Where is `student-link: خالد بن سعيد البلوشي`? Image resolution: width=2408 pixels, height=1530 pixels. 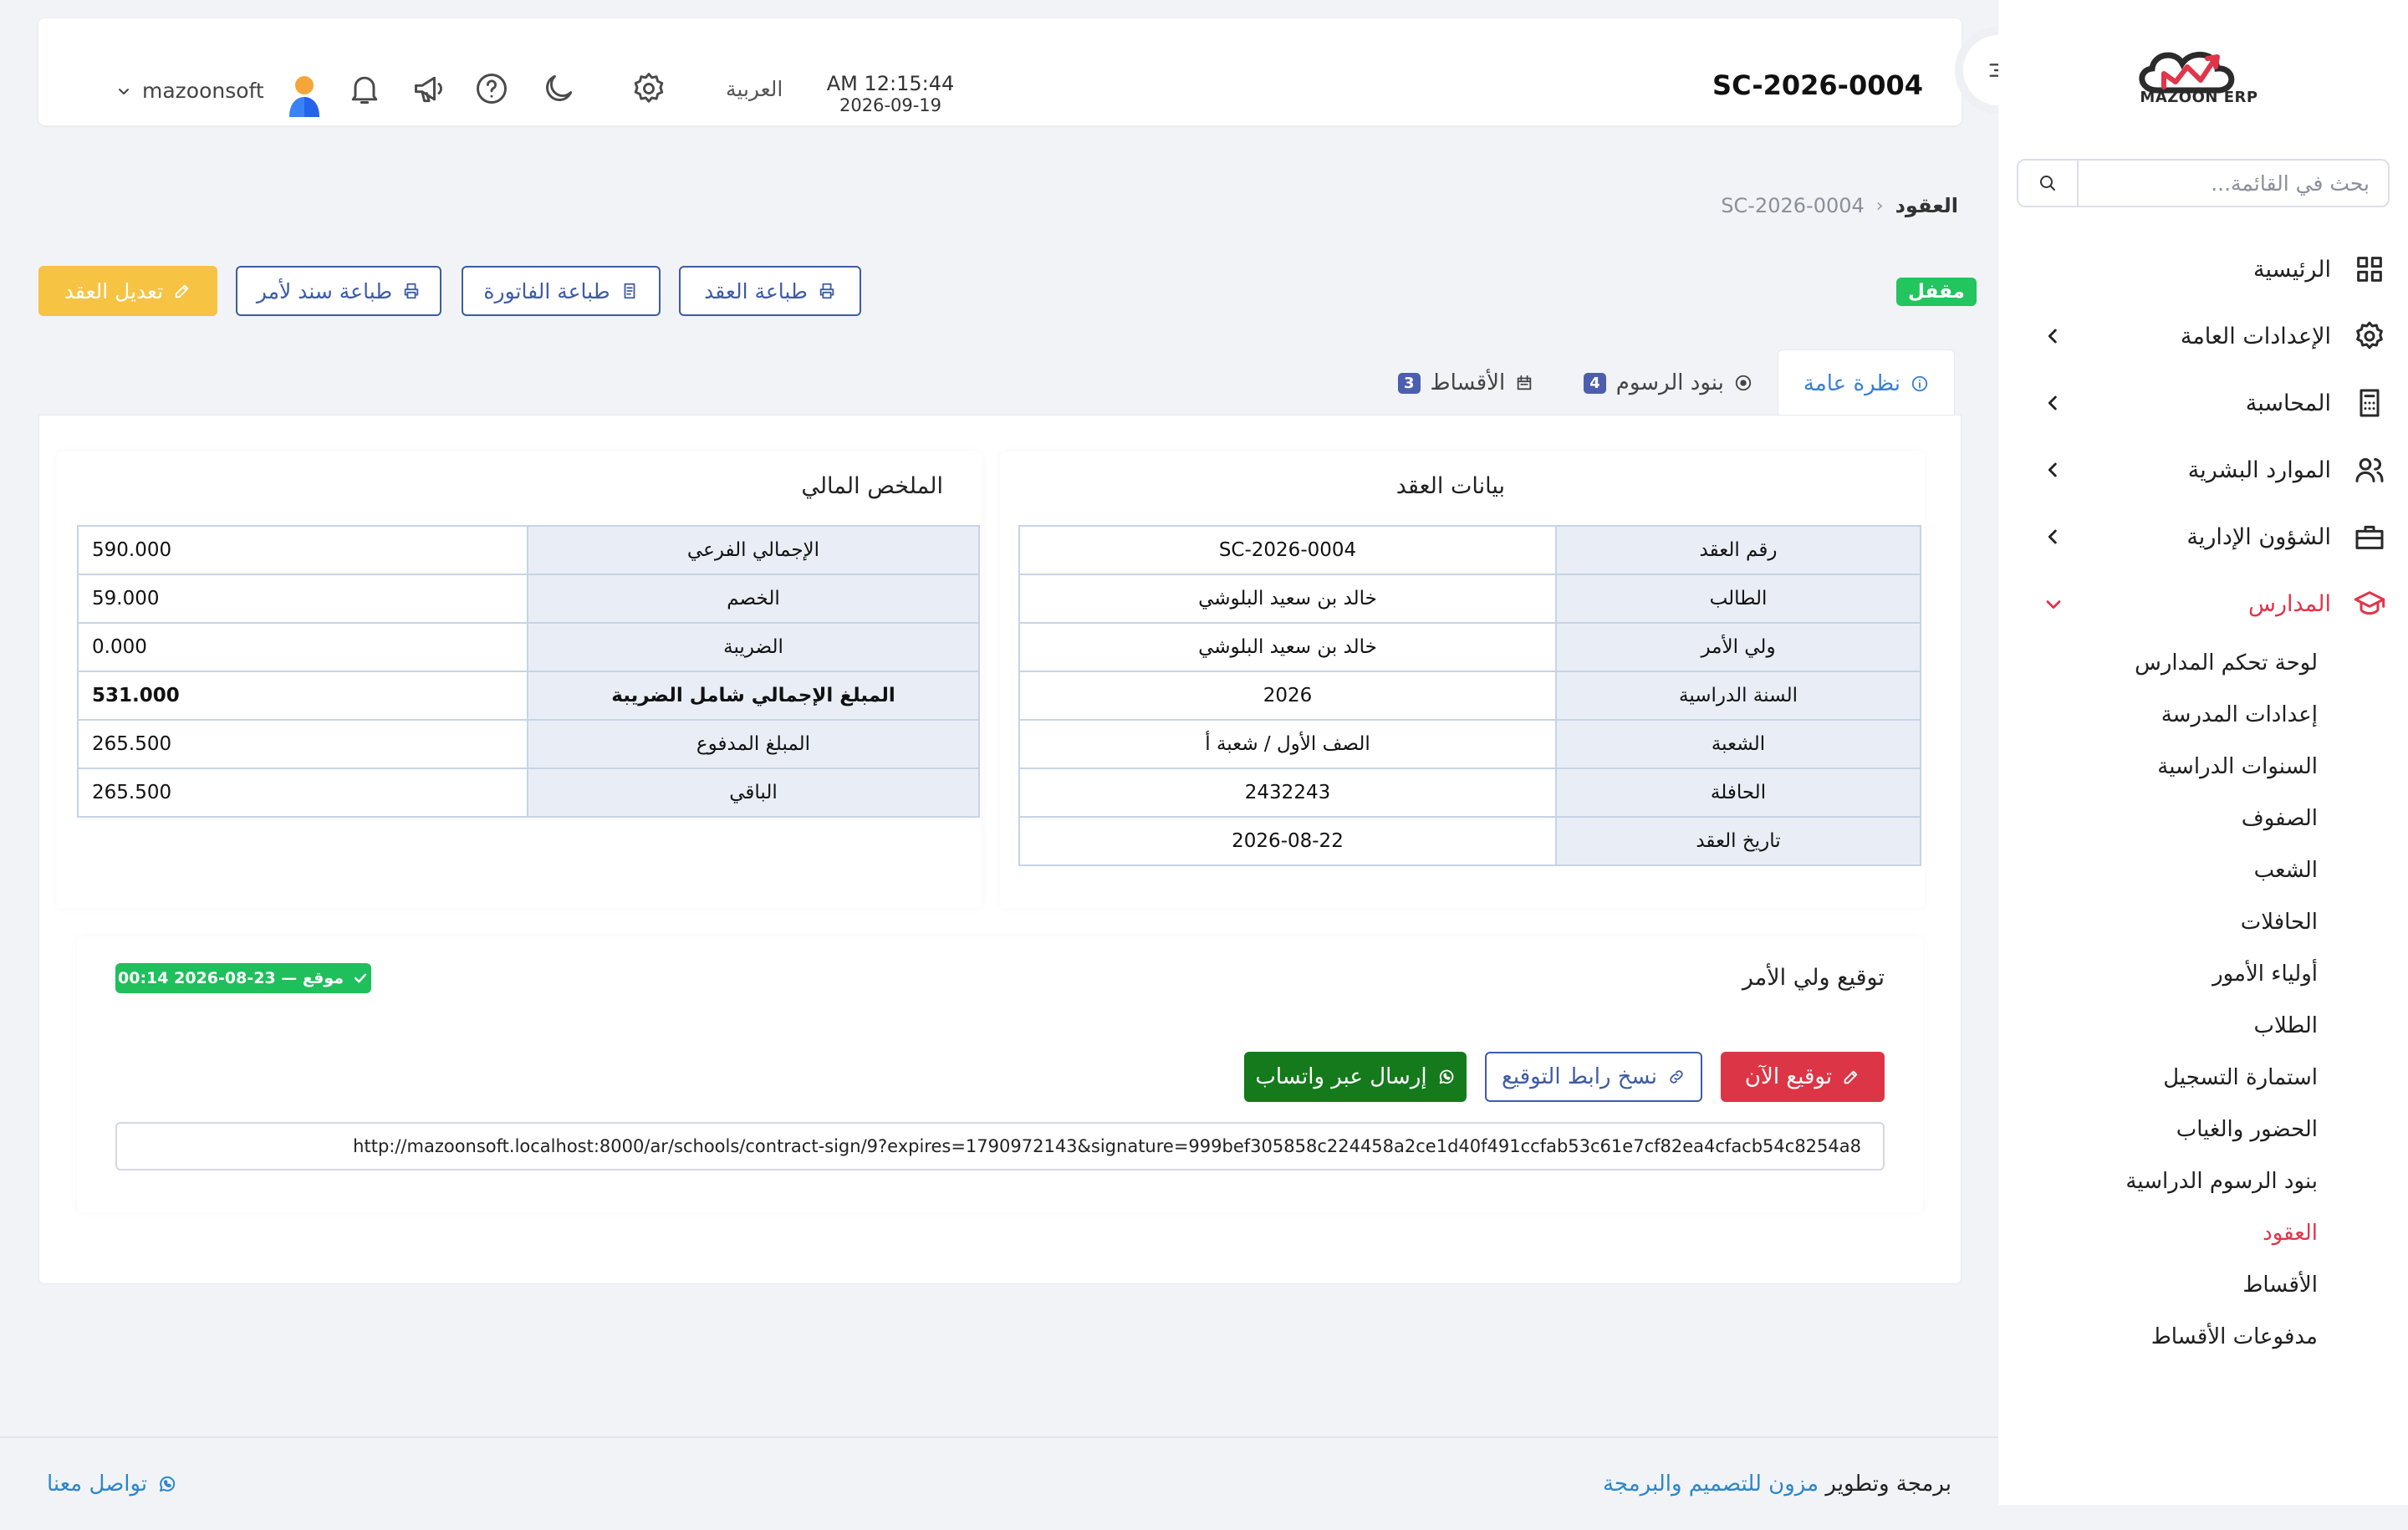
student-link: خالد بن سعيد البلوشي is located at coordinates (1287, 599).